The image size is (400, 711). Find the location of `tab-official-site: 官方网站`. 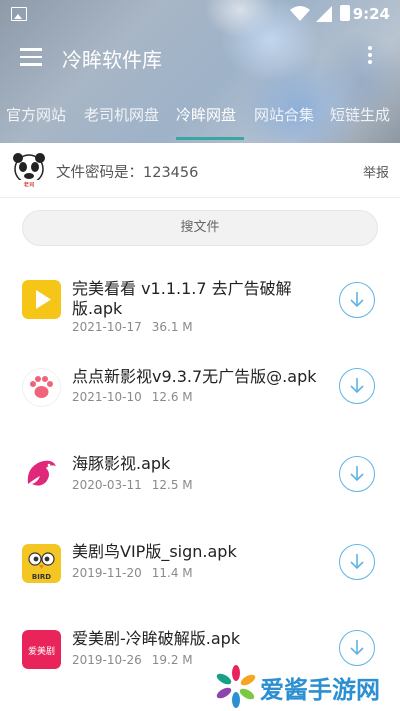

tab-official-site: 官方网站 is located at coordinates (36, 114).